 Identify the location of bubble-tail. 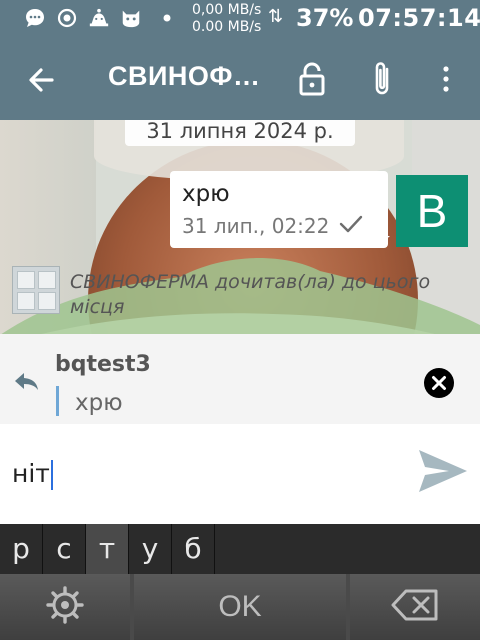
(383, 242).